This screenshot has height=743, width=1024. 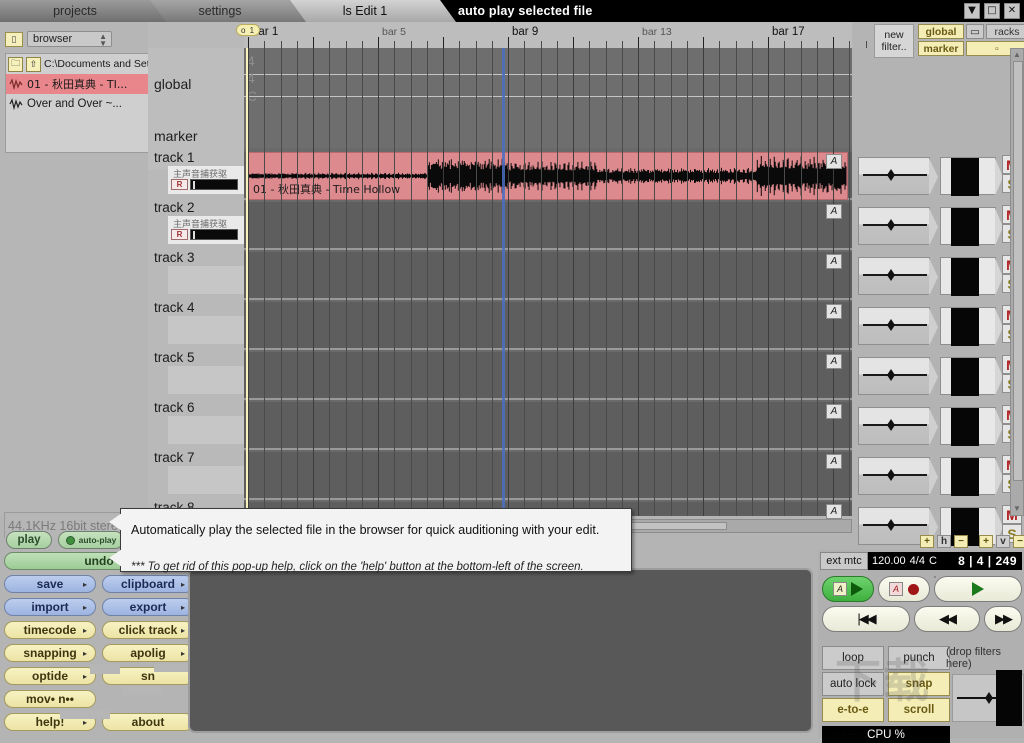 I want to click on autoplay-toggle: auto-play, so click(x=91, y=540).